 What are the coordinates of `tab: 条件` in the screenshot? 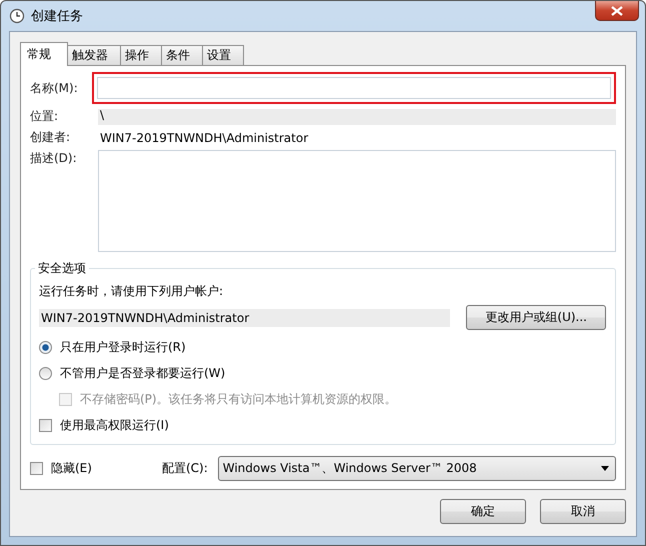 It's located at (182, 55).